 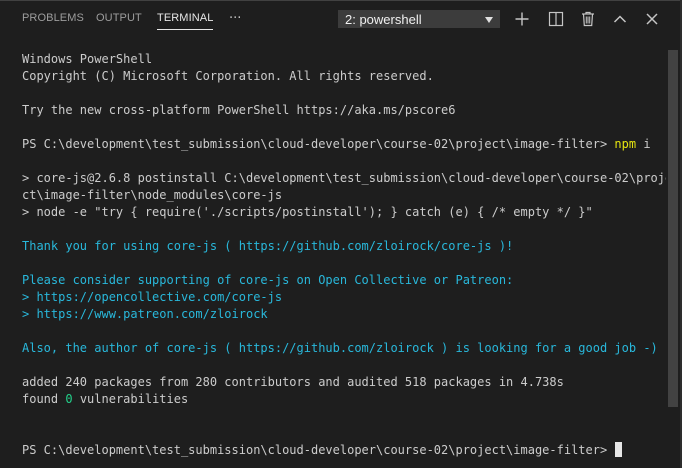 What do you see at coordinates (152, 314) in the screenshot?
I see `terminal-text-segment: https://www.patreon.com/zloirock` at bounding box center [152, 314].